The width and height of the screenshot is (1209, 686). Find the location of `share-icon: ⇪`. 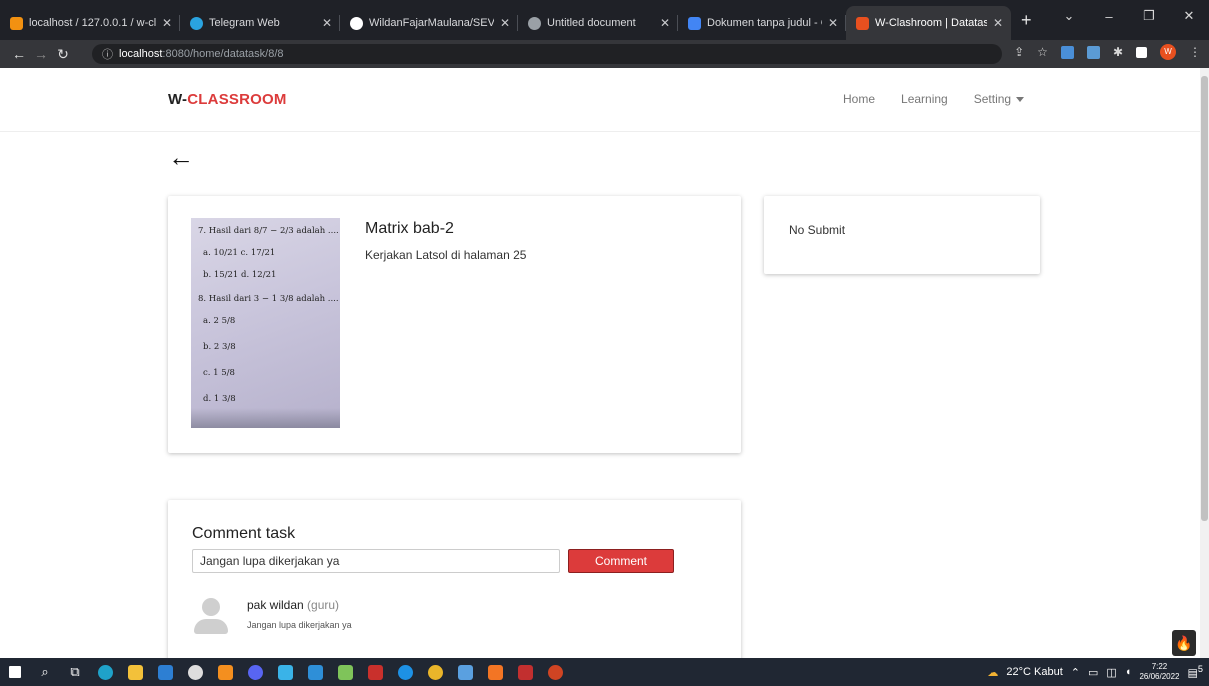

share-icon: ⇪ is located at coordinates (1019, 52).